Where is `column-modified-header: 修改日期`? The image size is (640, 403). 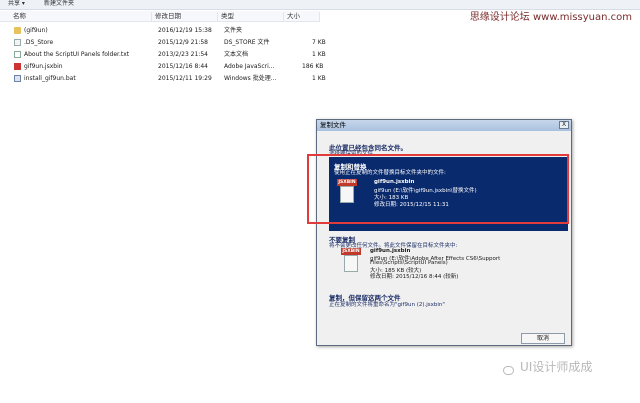 column-modified-header: 修改日期 is located at coordinates (185, 17).